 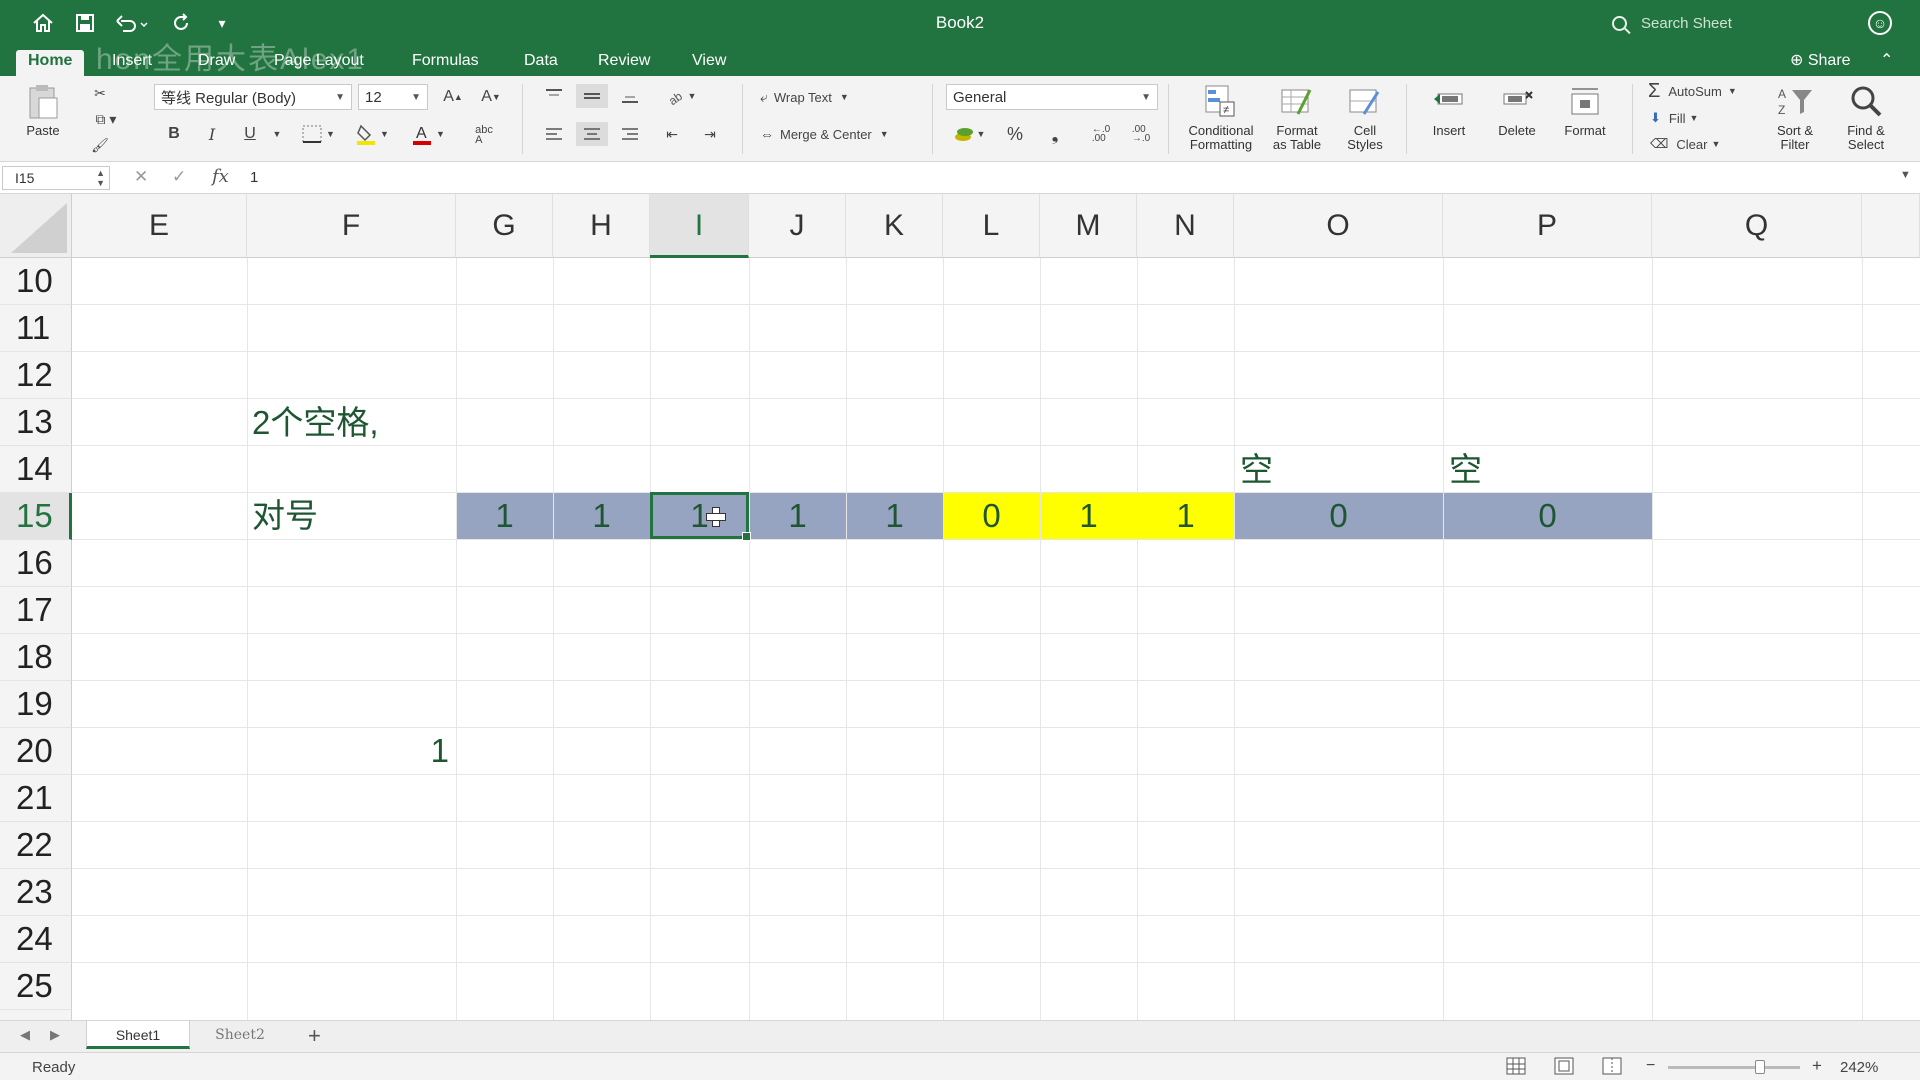 I want to click on row-header-11: 11, so click(x=36, y=328).